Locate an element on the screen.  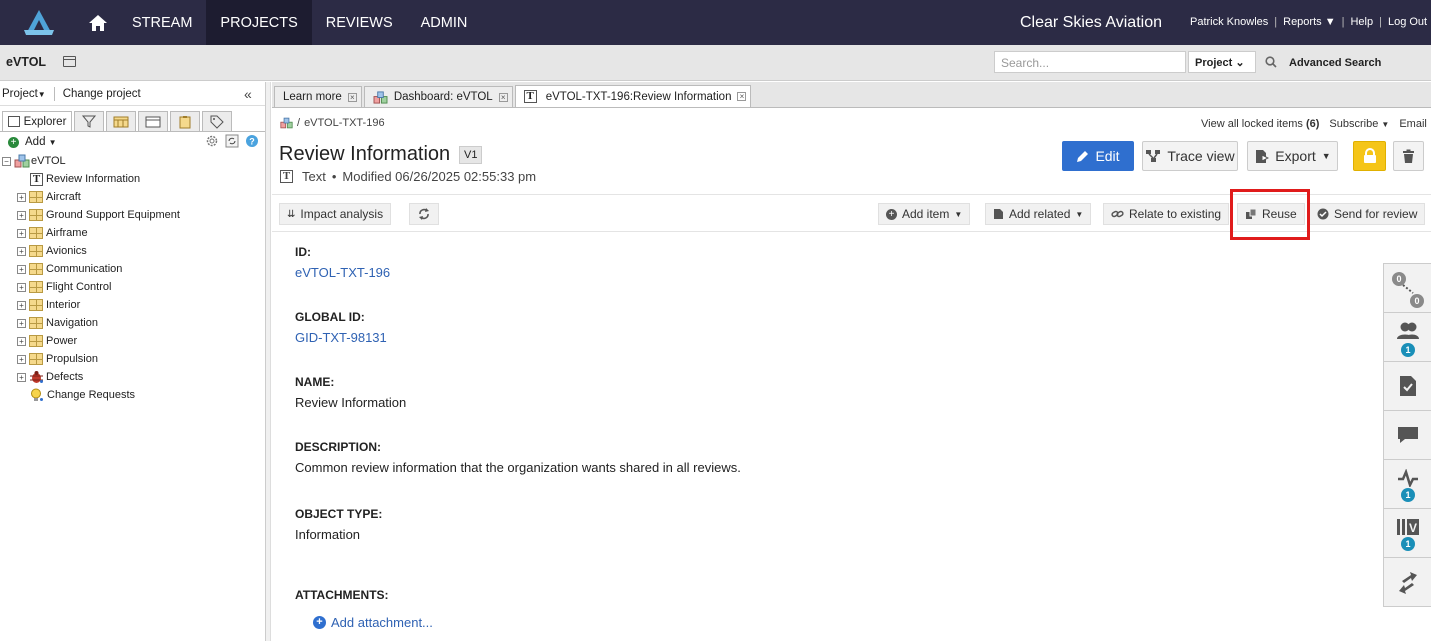
refresh-icon is located at coordinates (232, 141).